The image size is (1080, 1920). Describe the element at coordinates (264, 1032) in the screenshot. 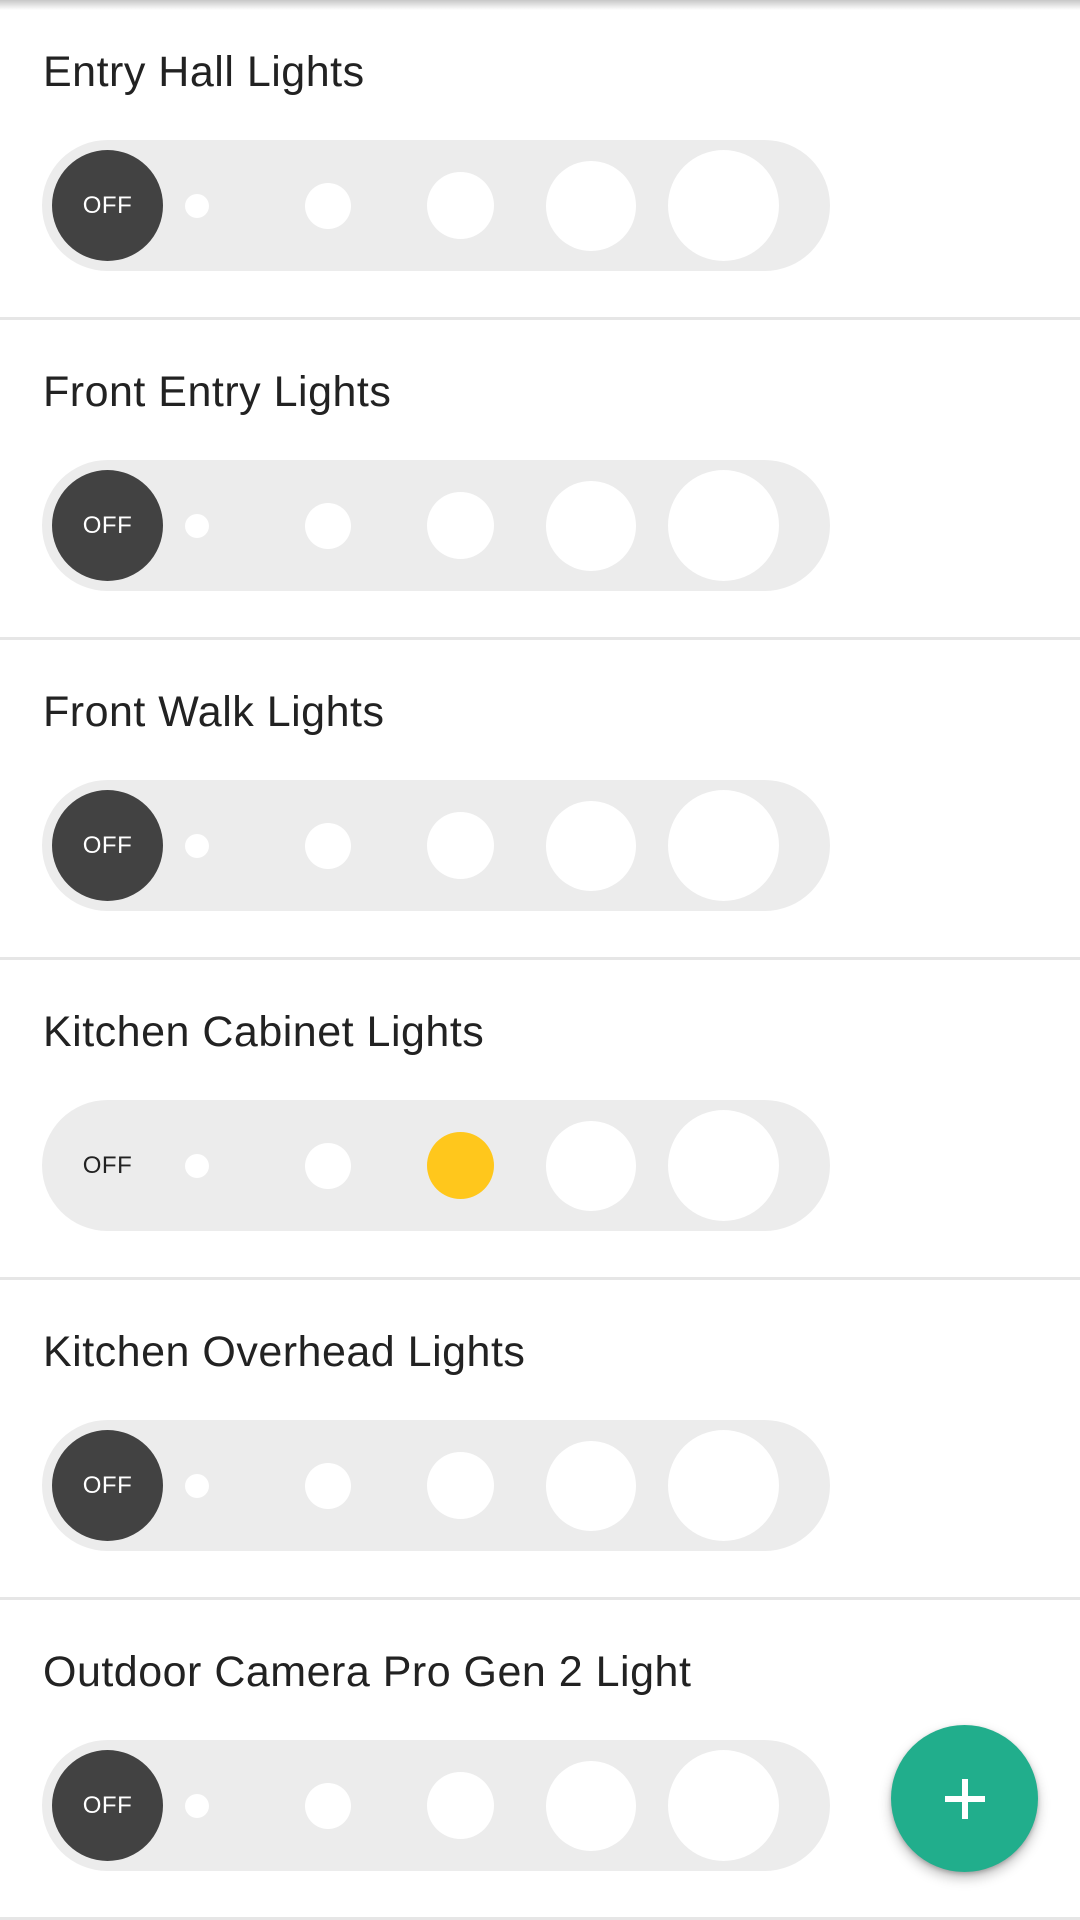

I see `device-name: Kitchen Cabinet Lights` at that location.